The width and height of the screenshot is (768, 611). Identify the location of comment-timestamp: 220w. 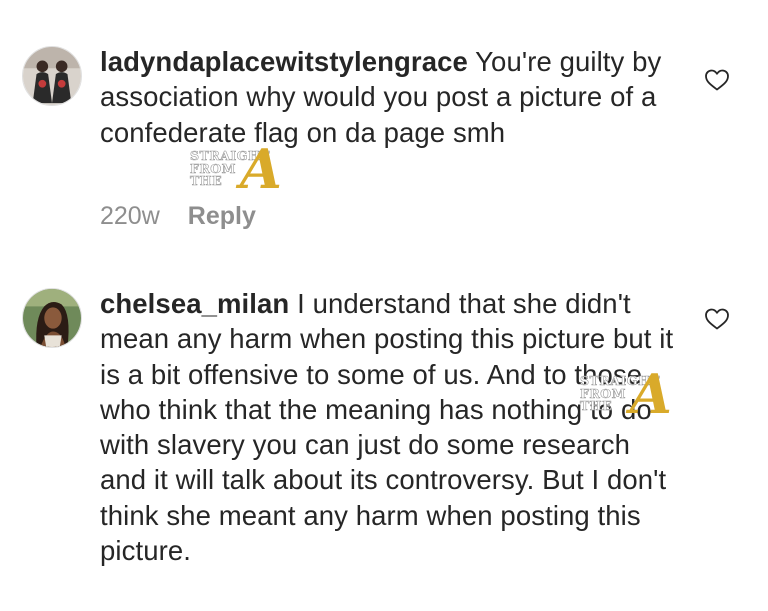
(130, 216).